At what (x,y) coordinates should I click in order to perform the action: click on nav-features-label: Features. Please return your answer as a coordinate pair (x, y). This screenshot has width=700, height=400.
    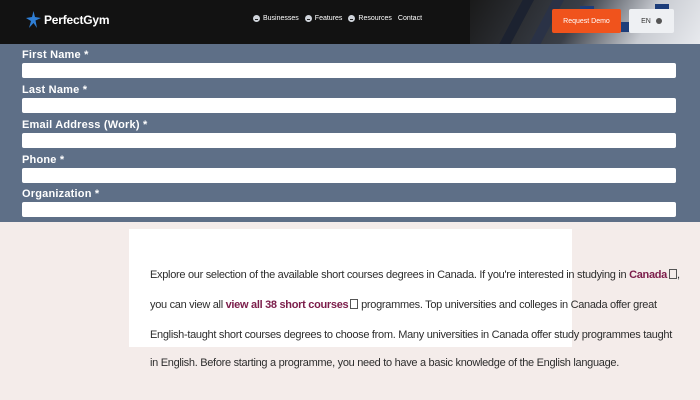
    Looking at the image, I should click on (328, 18).